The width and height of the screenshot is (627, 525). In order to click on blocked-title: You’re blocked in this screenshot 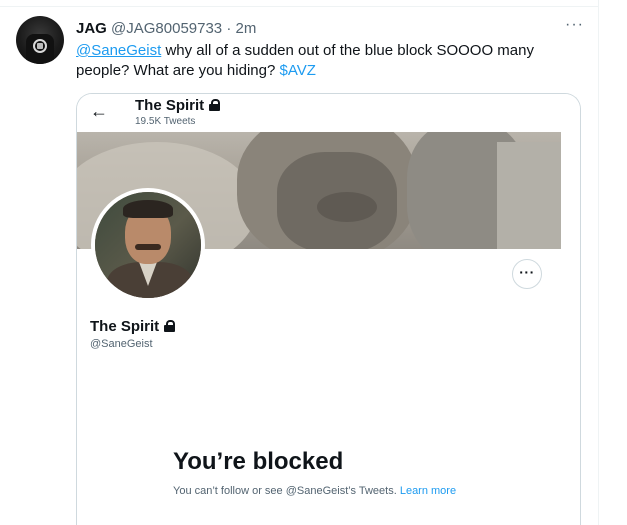, I will do `click(258, 461)`.